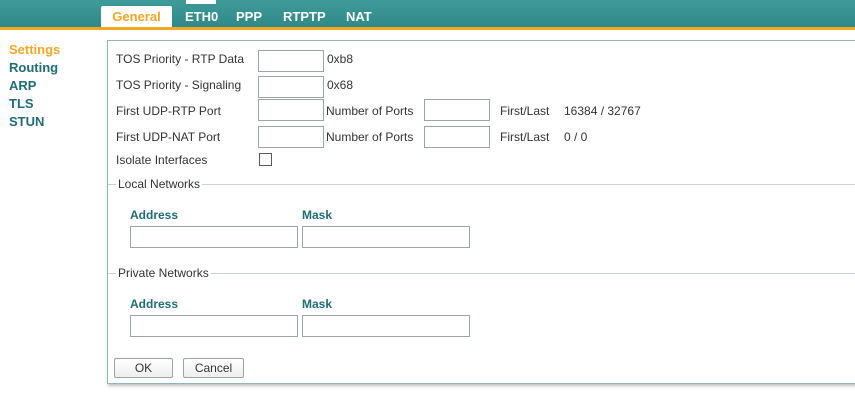 This screenshot has width=855, height=410. Describe the element at coordinates (214, 237) in the screenshot. I see `local-networks-address-input` at that location.